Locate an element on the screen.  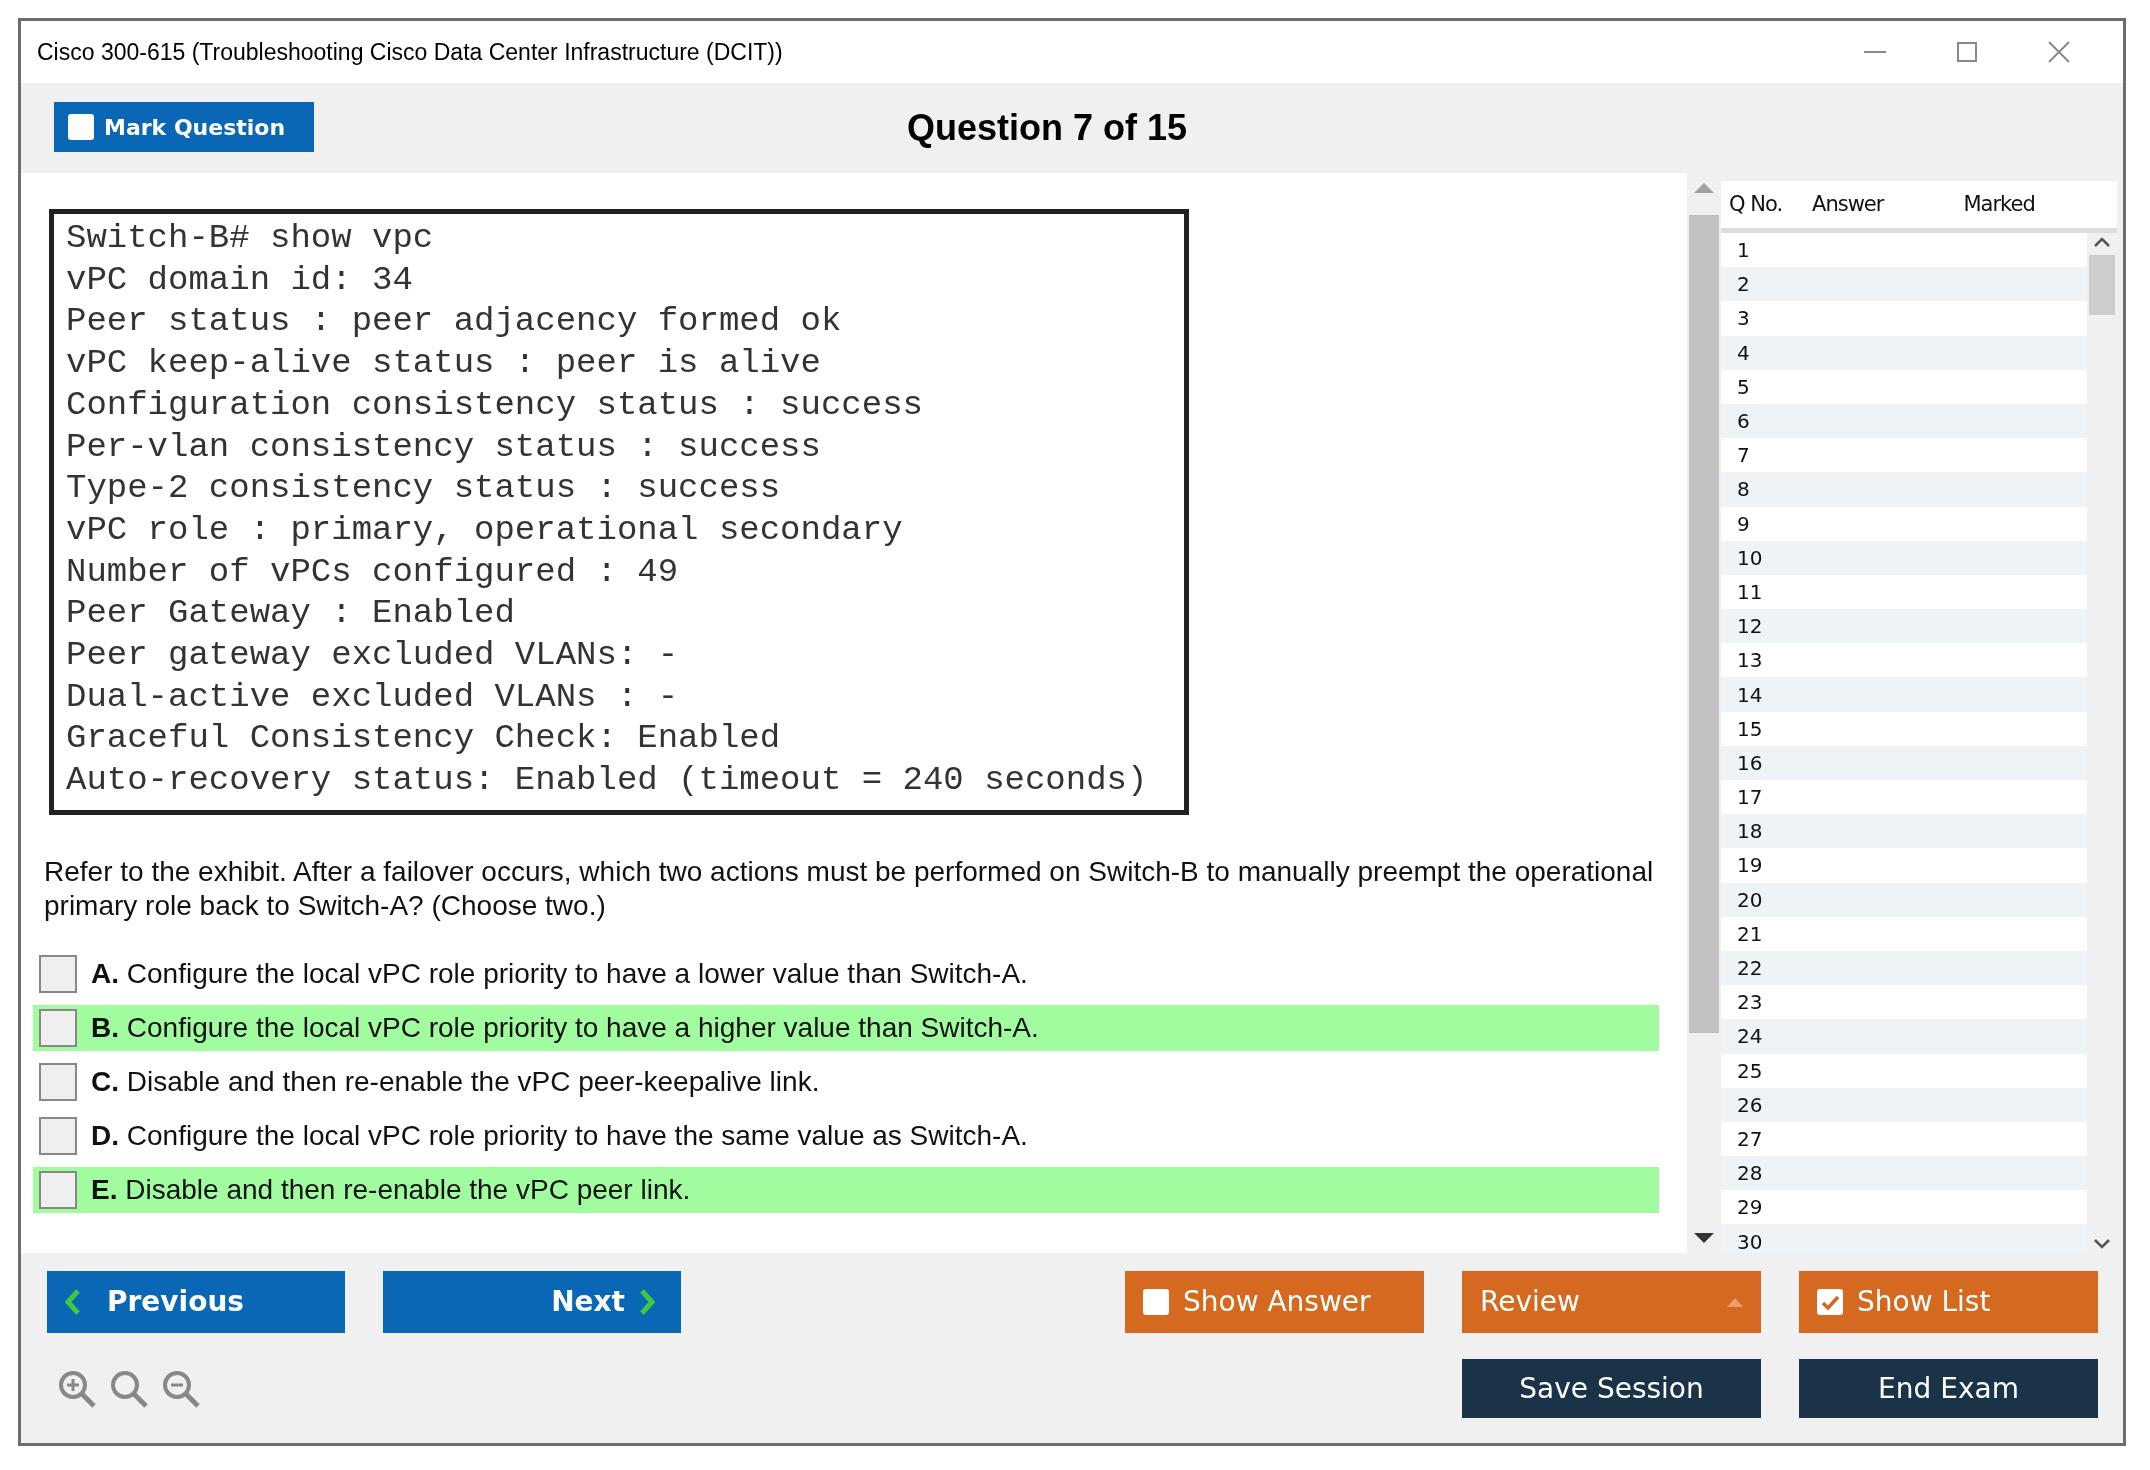
previous-button: Previous is located at coordinates (196, 1302).